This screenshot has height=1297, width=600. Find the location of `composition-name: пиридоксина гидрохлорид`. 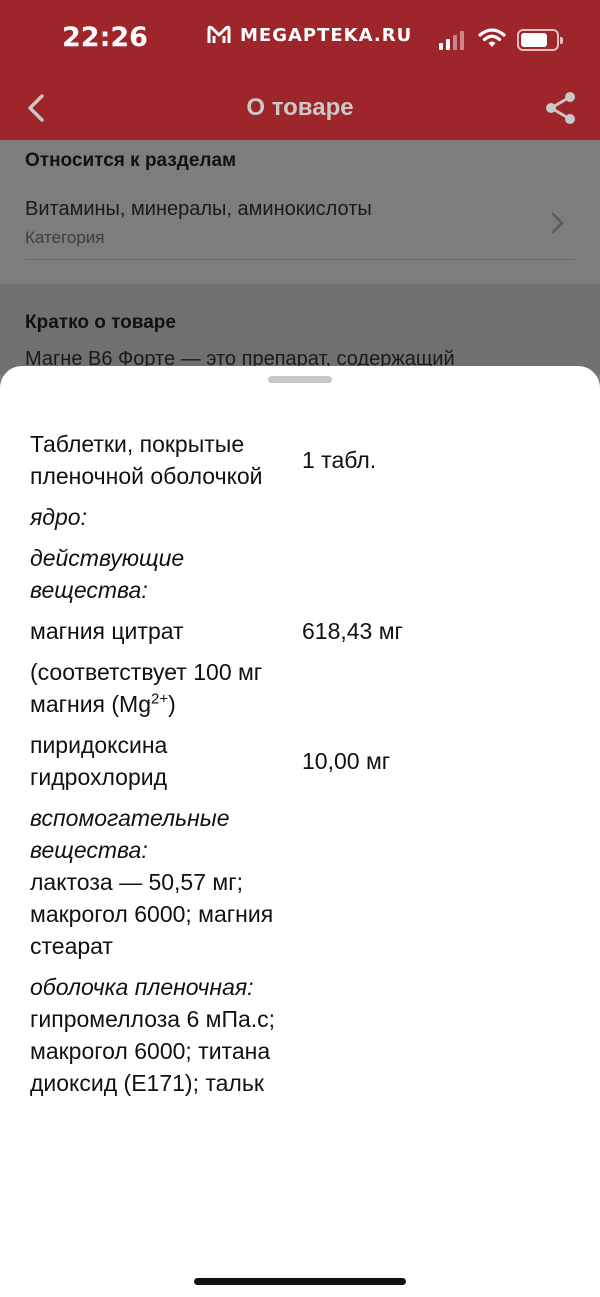

composition-name: пиридоксина гидрохлорид is located at coordinates (99, 761).